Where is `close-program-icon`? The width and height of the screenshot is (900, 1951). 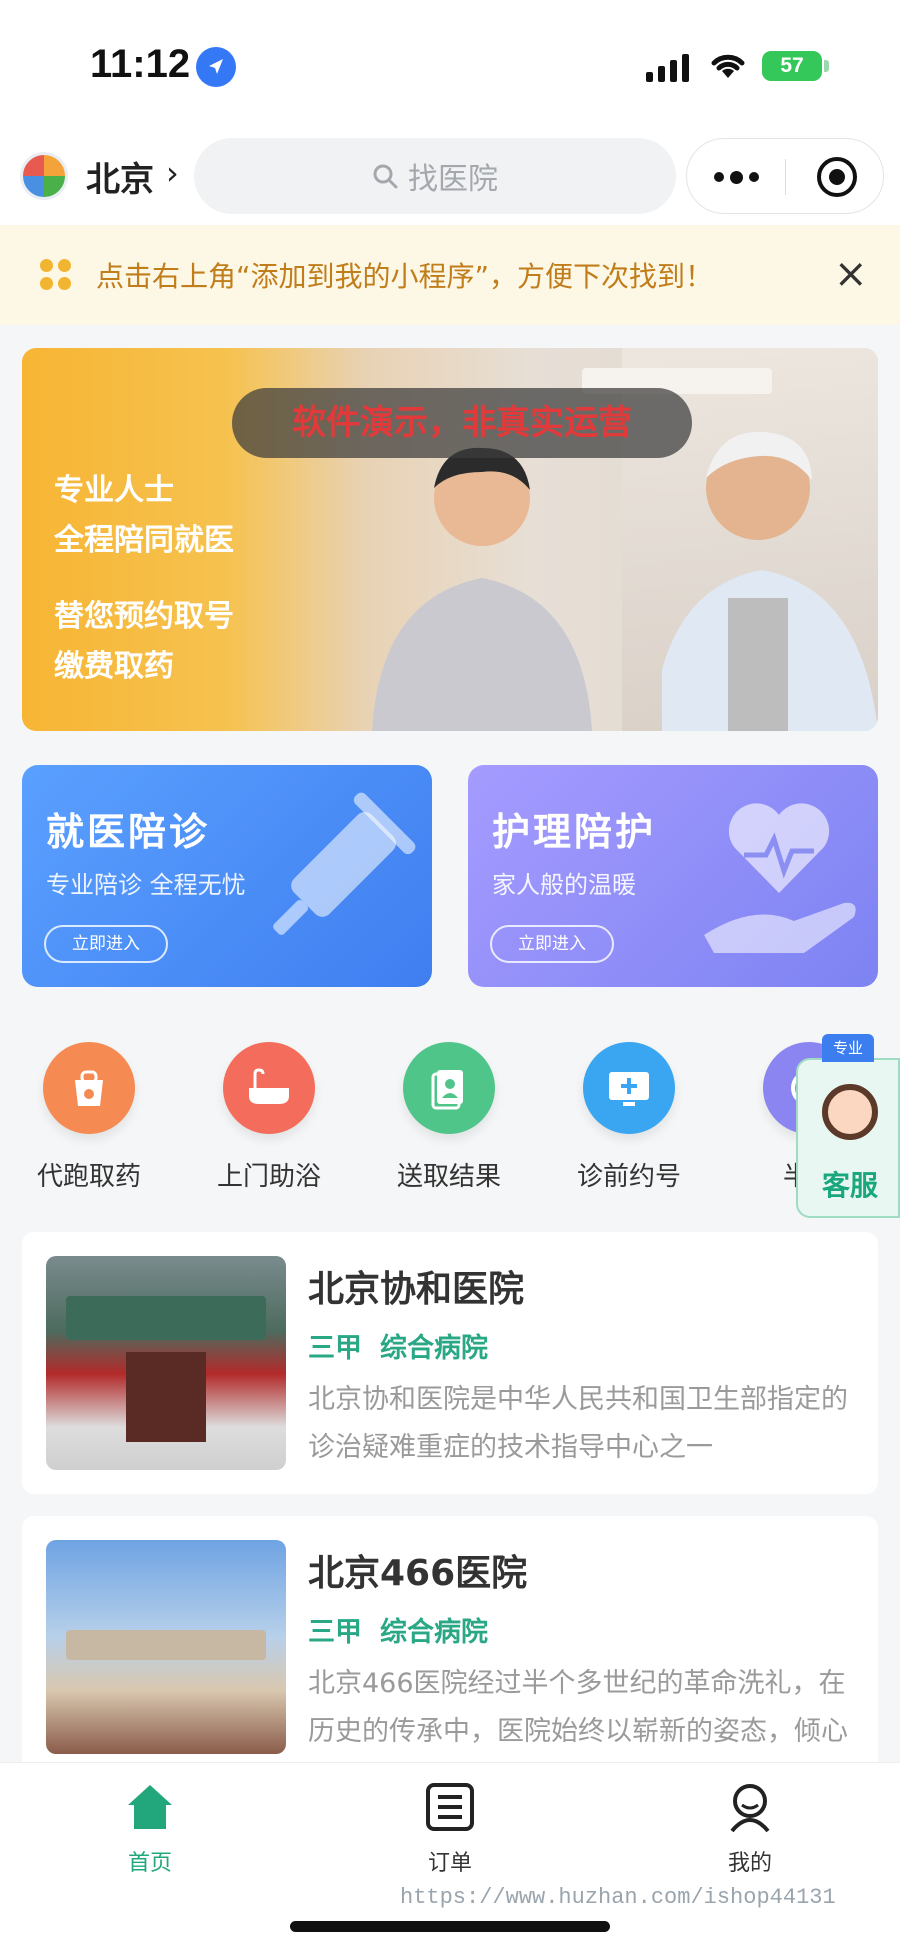
close-program-icon is located at coordinates (837, 177).